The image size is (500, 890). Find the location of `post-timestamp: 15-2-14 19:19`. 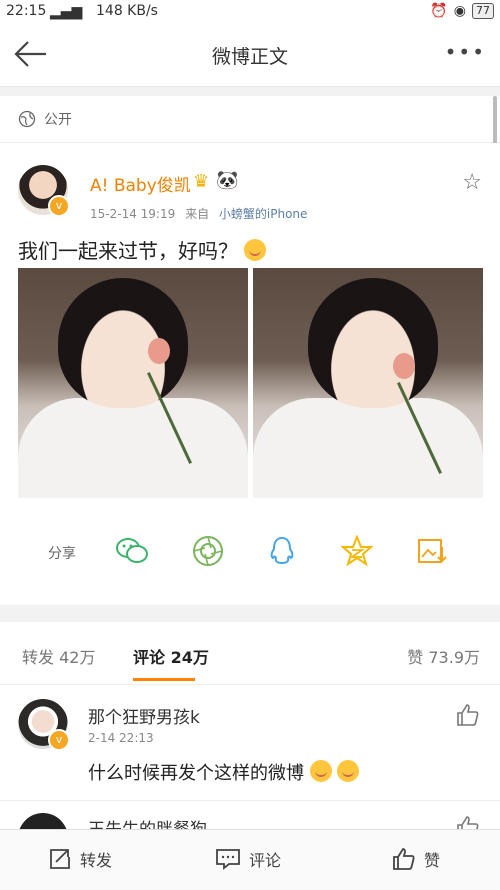

post-timestamp: 15-2-14 19:19 is located at coordinates (133, 214).